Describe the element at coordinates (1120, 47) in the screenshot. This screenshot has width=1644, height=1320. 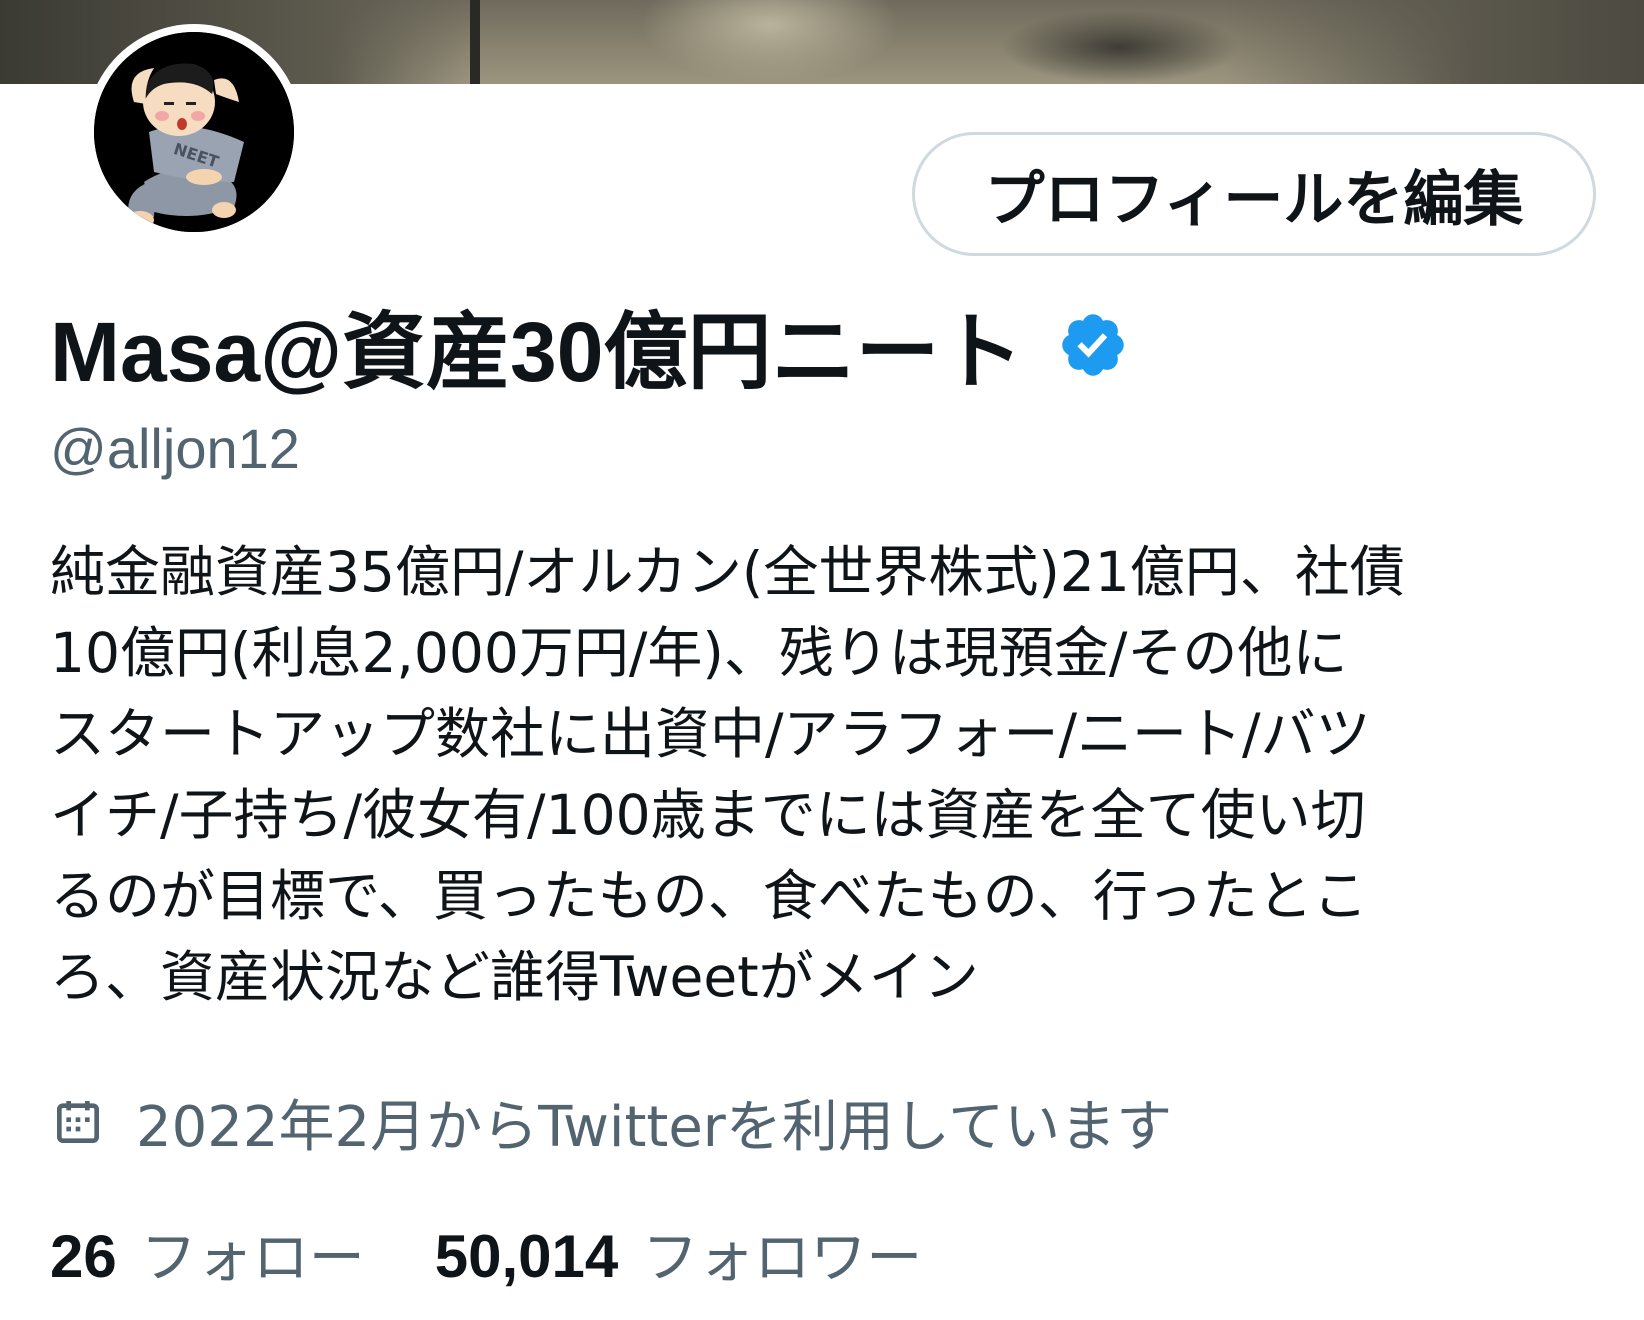
I see `banner-shadow` at that location.